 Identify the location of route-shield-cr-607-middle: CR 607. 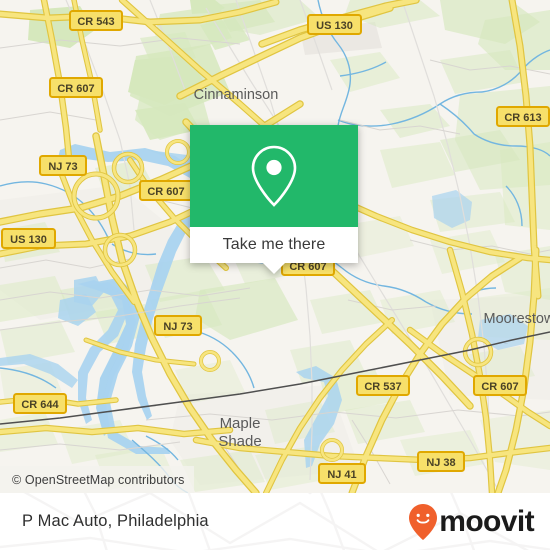
(166, 190).